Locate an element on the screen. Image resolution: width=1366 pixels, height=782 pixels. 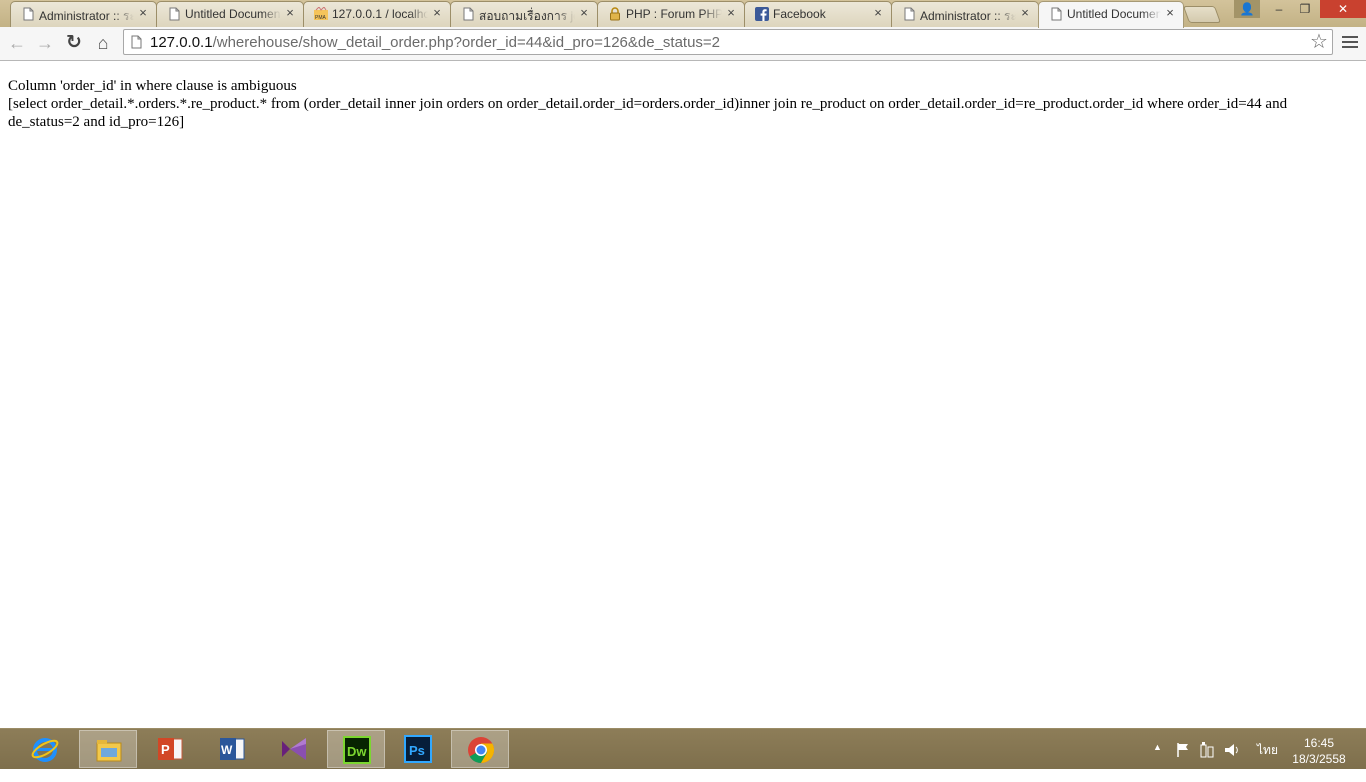
word-icon: W is located at coordinates (232, 749).